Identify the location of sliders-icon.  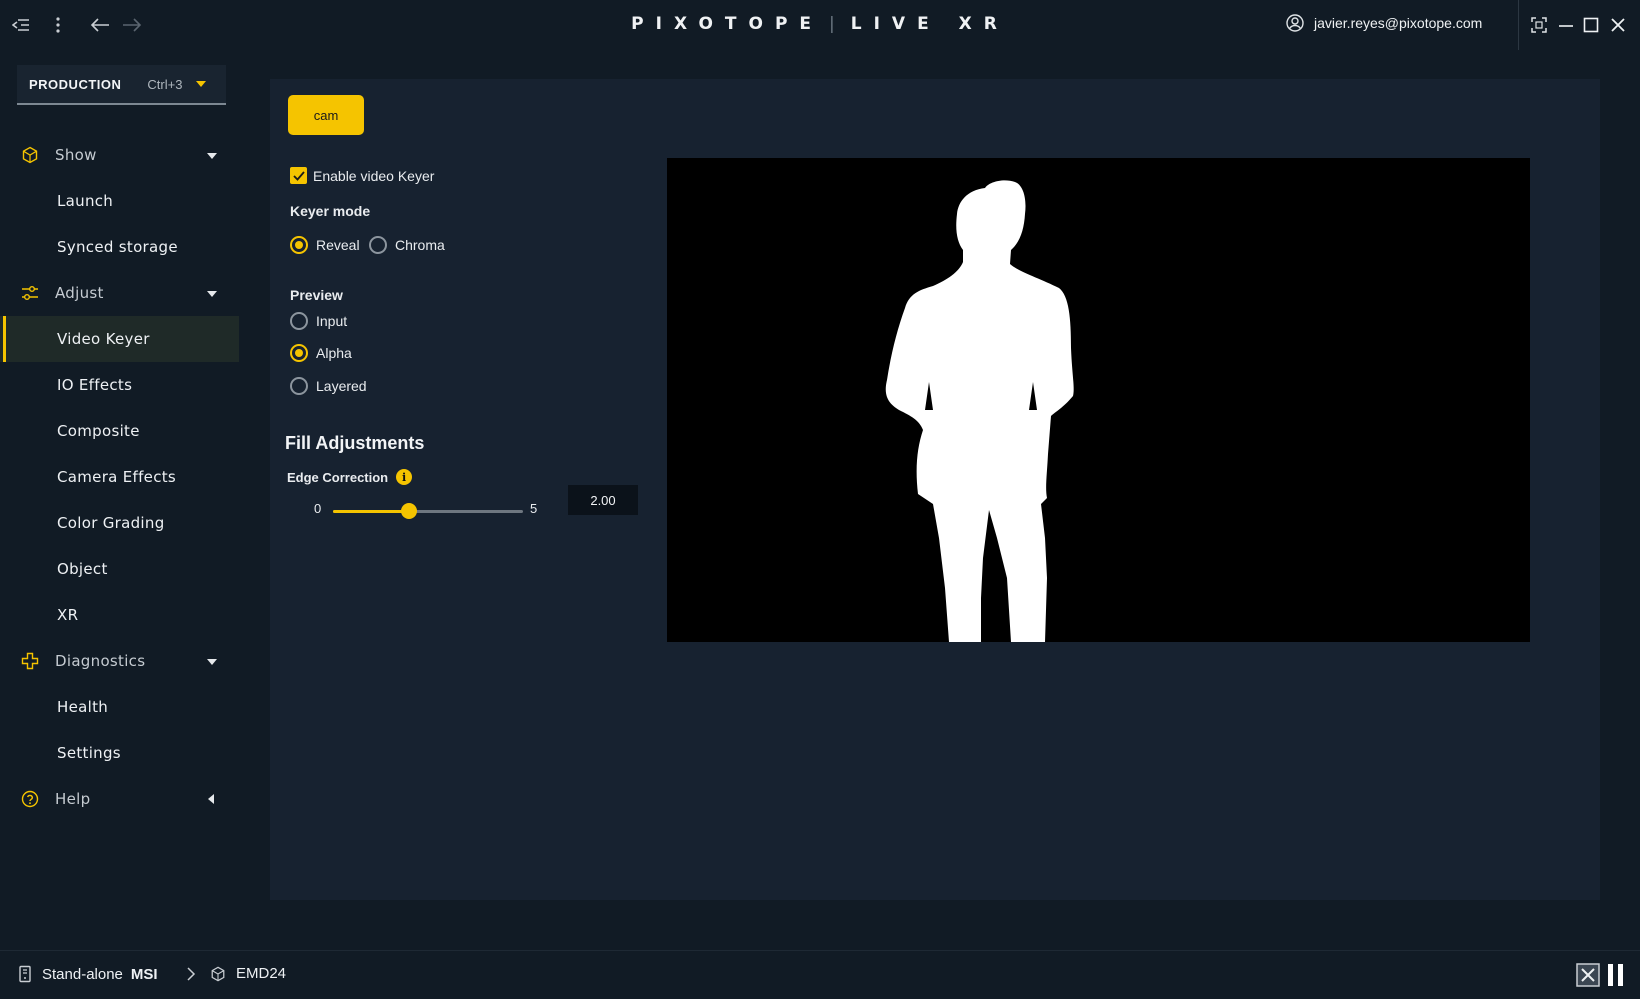
(30, 293).